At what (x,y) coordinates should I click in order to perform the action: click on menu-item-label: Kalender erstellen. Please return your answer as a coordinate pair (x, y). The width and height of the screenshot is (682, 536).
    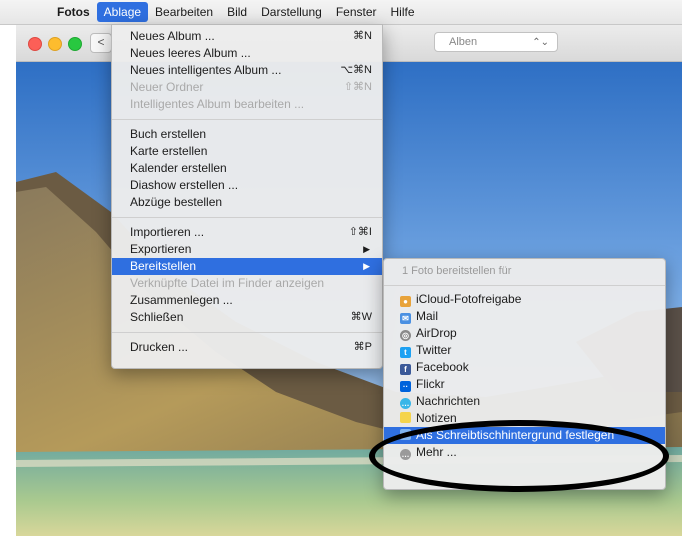
    Looking at the image, I should click on (178, 168).